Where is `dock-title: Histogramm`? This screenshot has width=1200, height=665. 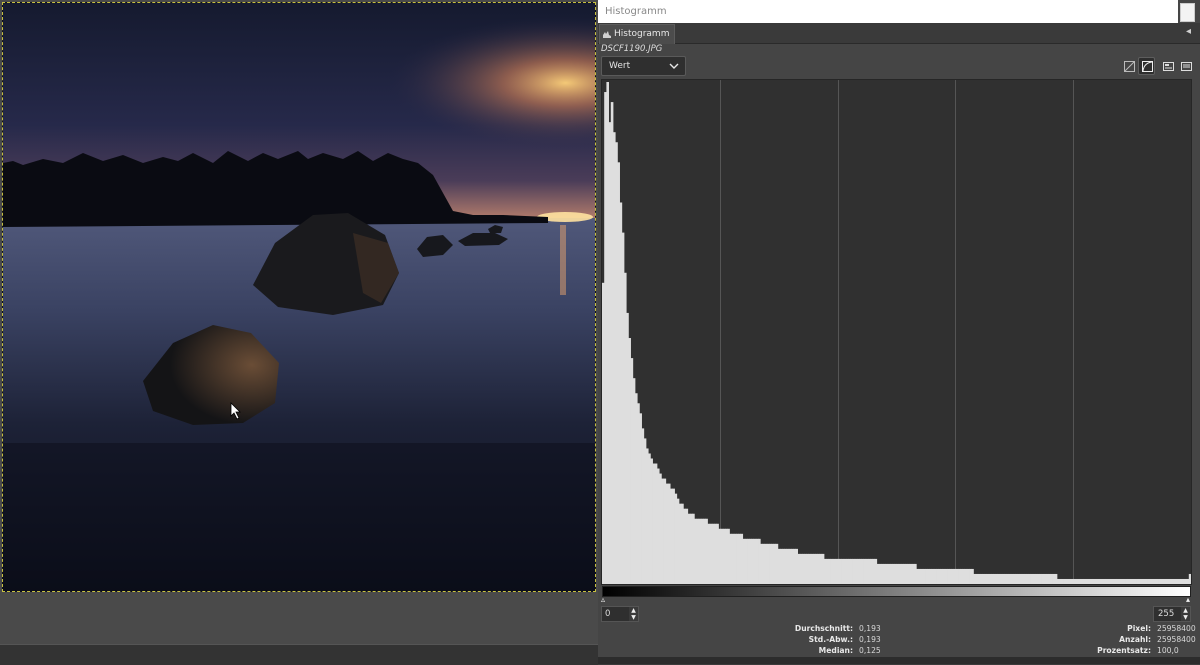 dock-title: Histogramm is located at coordinates (636, 11).